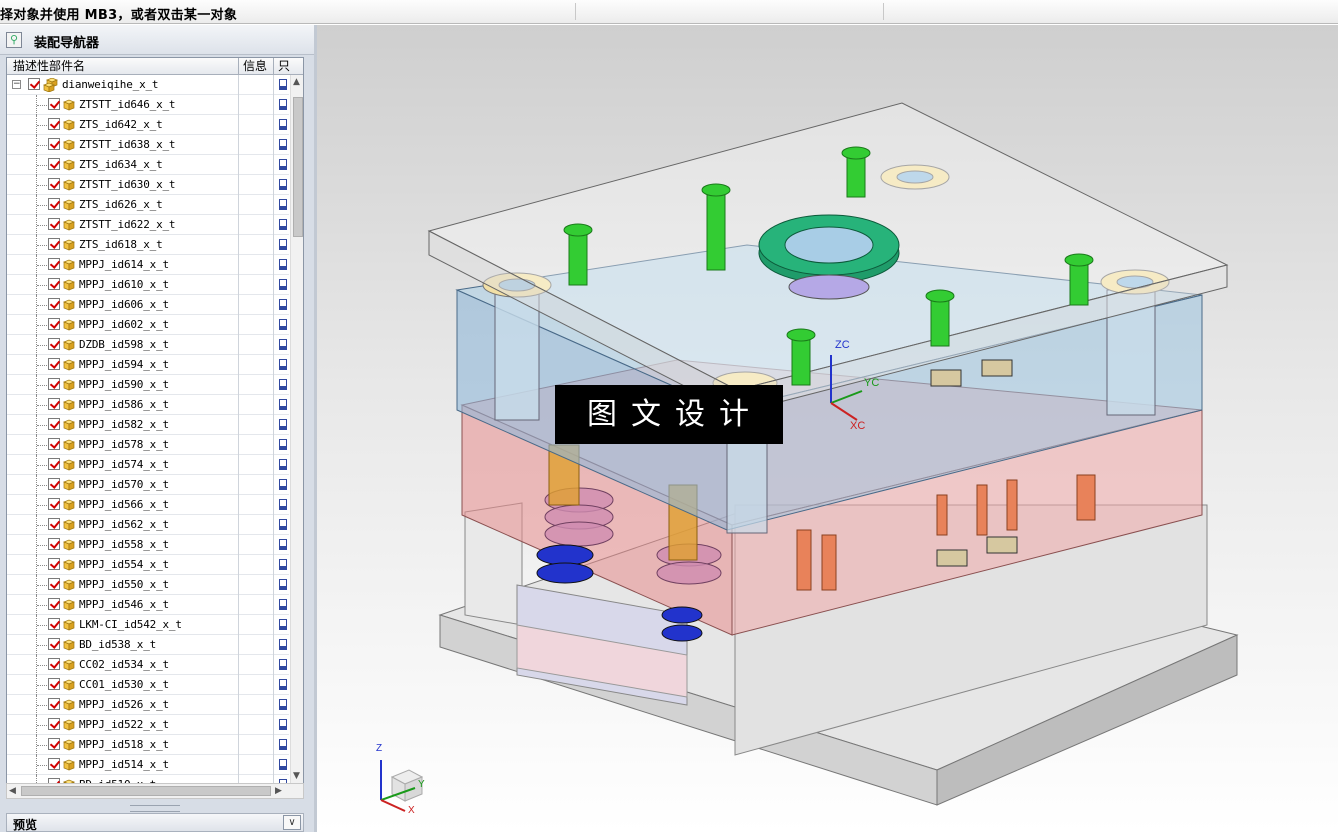 This screenshot has width=1338, height=833. What do you see at coordinates (148, 185) in the screenshot?
I see `tree-component-row: ZTSTT_id630_x_t` at bounding box center [148, 185].